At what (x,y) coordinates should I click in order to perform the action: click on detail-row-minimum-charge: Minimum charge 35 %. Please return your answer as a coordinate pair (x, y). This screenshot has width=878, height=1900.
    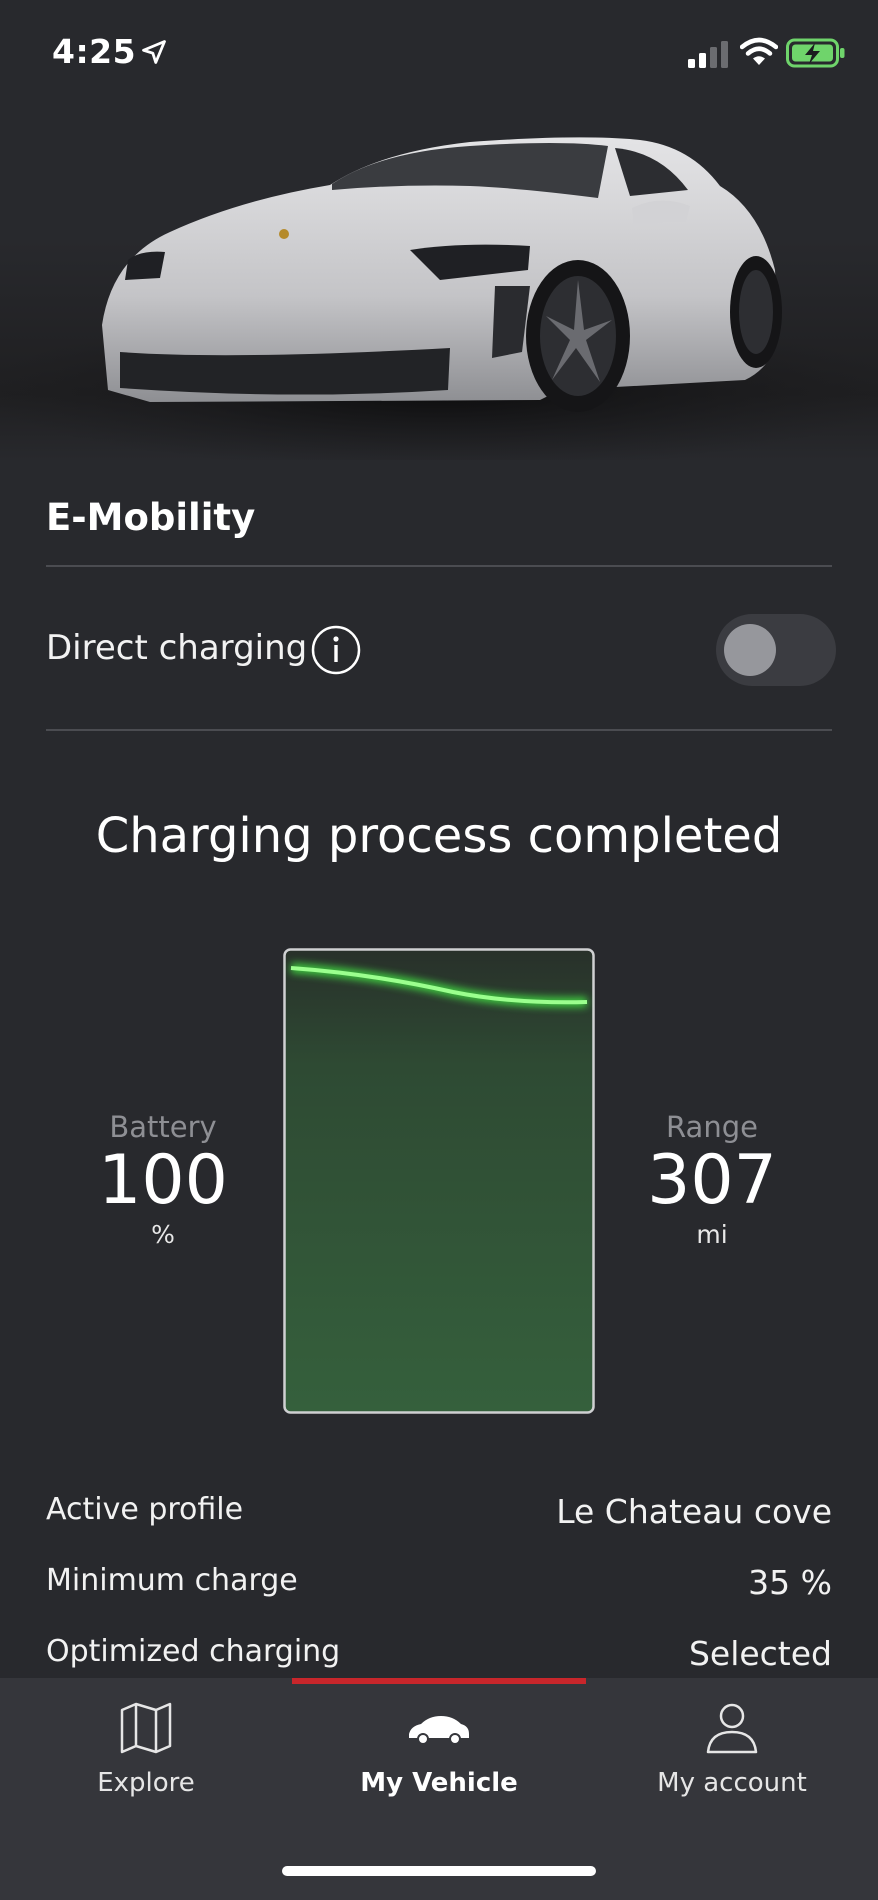
    Looking at the image, I should click on (439, 1586).